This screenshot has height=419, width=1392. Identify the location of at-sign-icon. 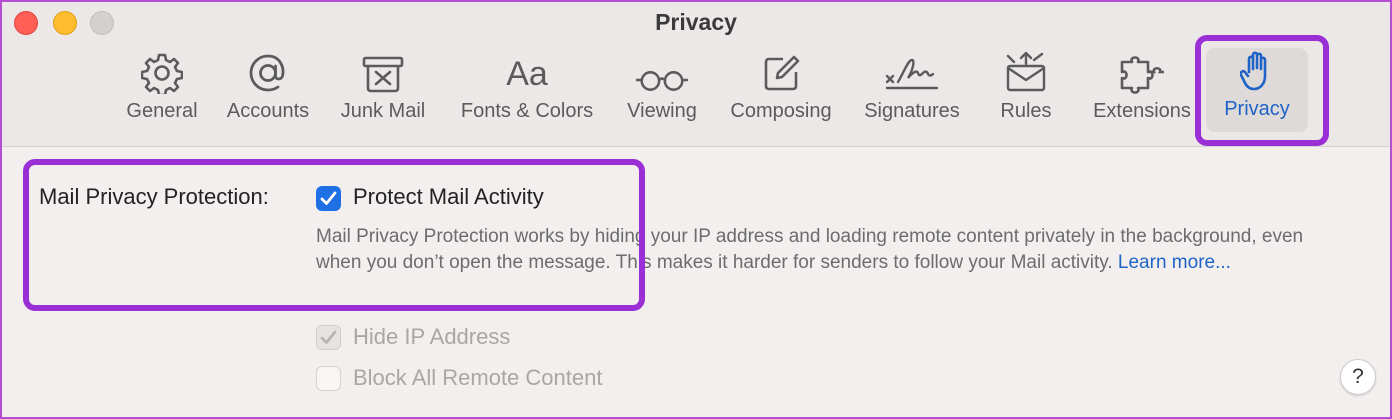
(267, 73).